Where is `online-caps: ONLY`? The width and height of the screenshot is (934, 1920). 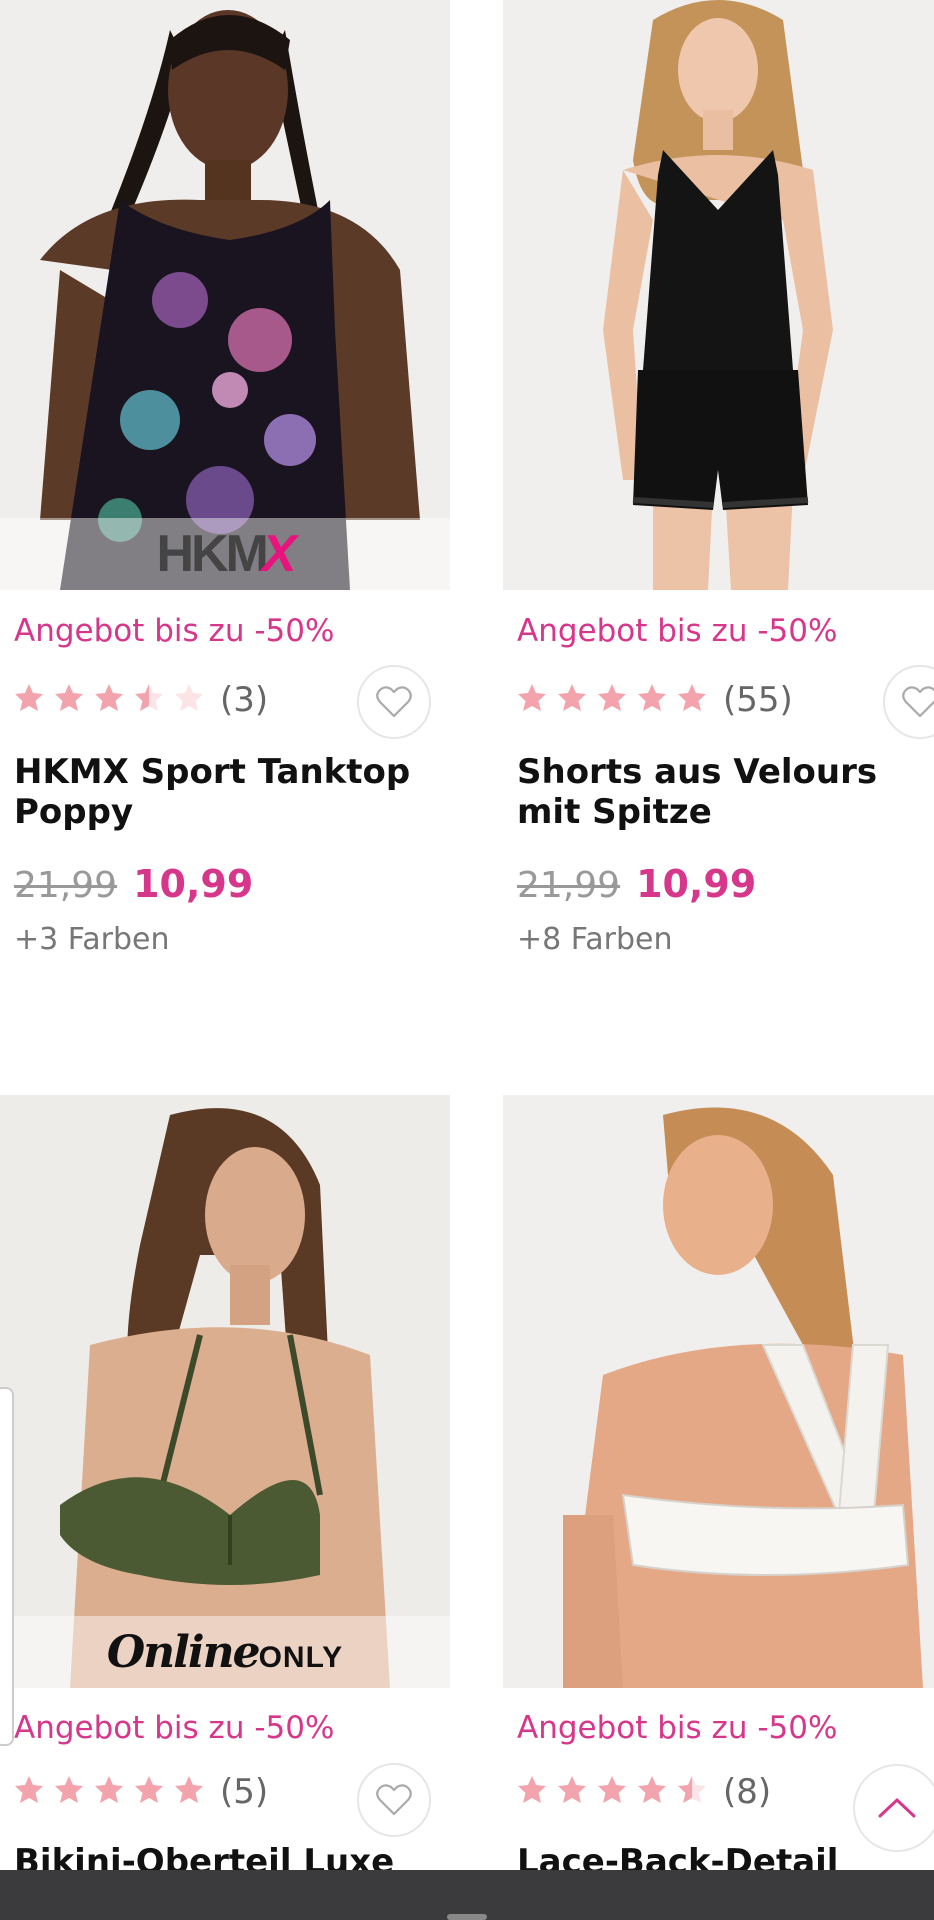 online-caps: ONLY is located at coordinates (301, 1657).